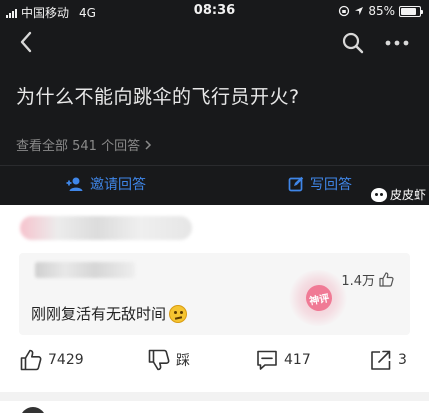 The height and width of the screenshot is (413, 429). What do you see at coordinates (85, 270) in the screenshot?
I see `comment-author-blurred` at bounding box center [85, 270].